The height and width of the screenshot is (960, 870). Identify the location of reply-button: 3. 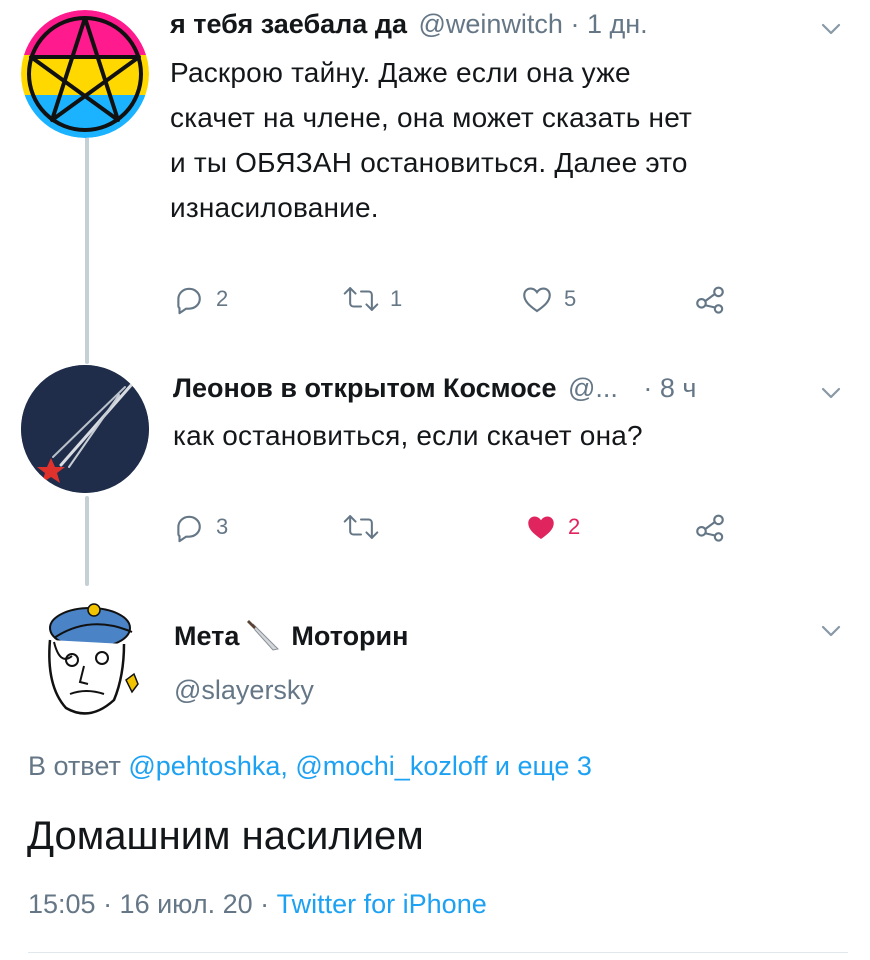
(200, 527).